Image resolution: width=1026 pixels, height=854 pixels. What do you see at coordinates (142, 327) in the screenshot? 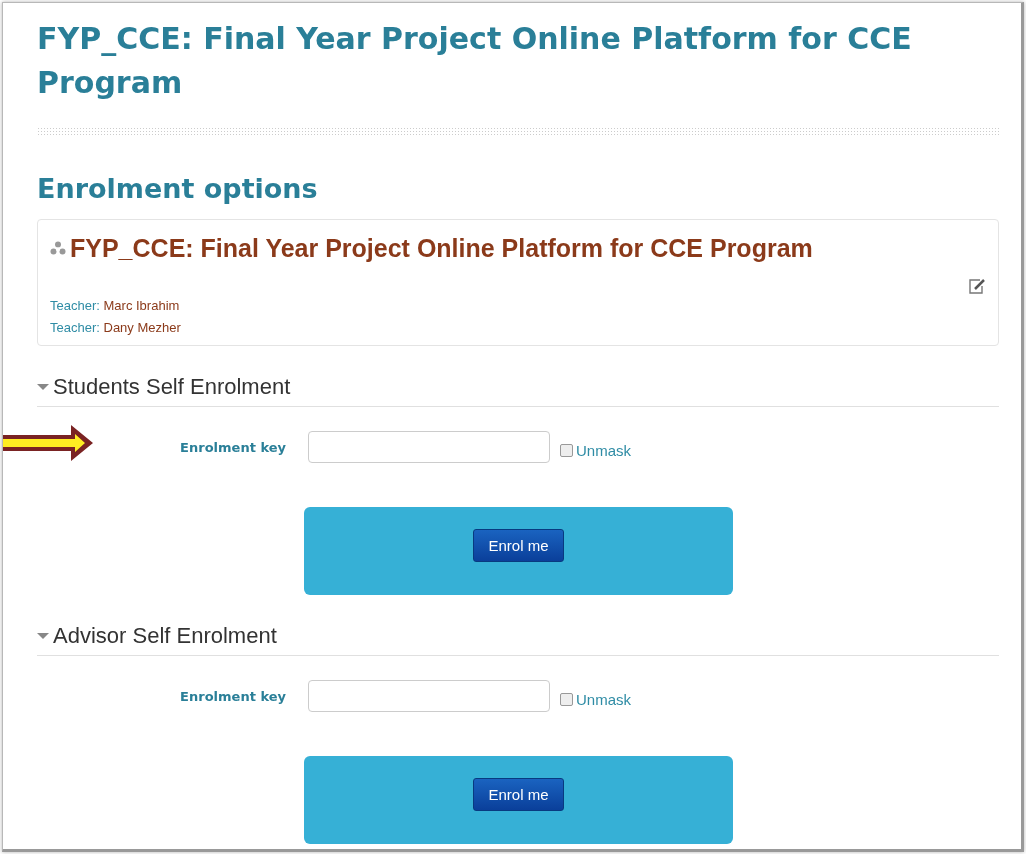
I see `teacher-name: Dany Mezher` at bounding box center [142, 327].